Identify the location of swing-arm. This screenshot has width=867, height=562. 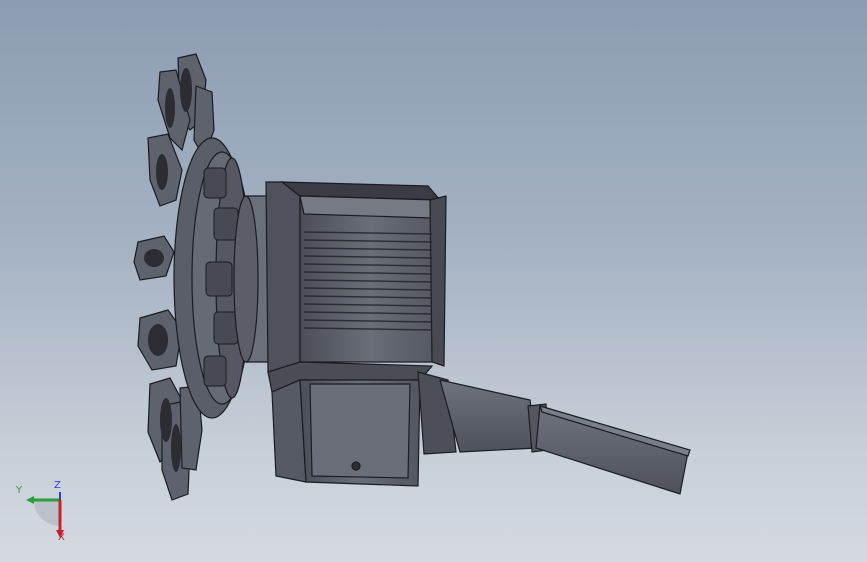
(554, 433).